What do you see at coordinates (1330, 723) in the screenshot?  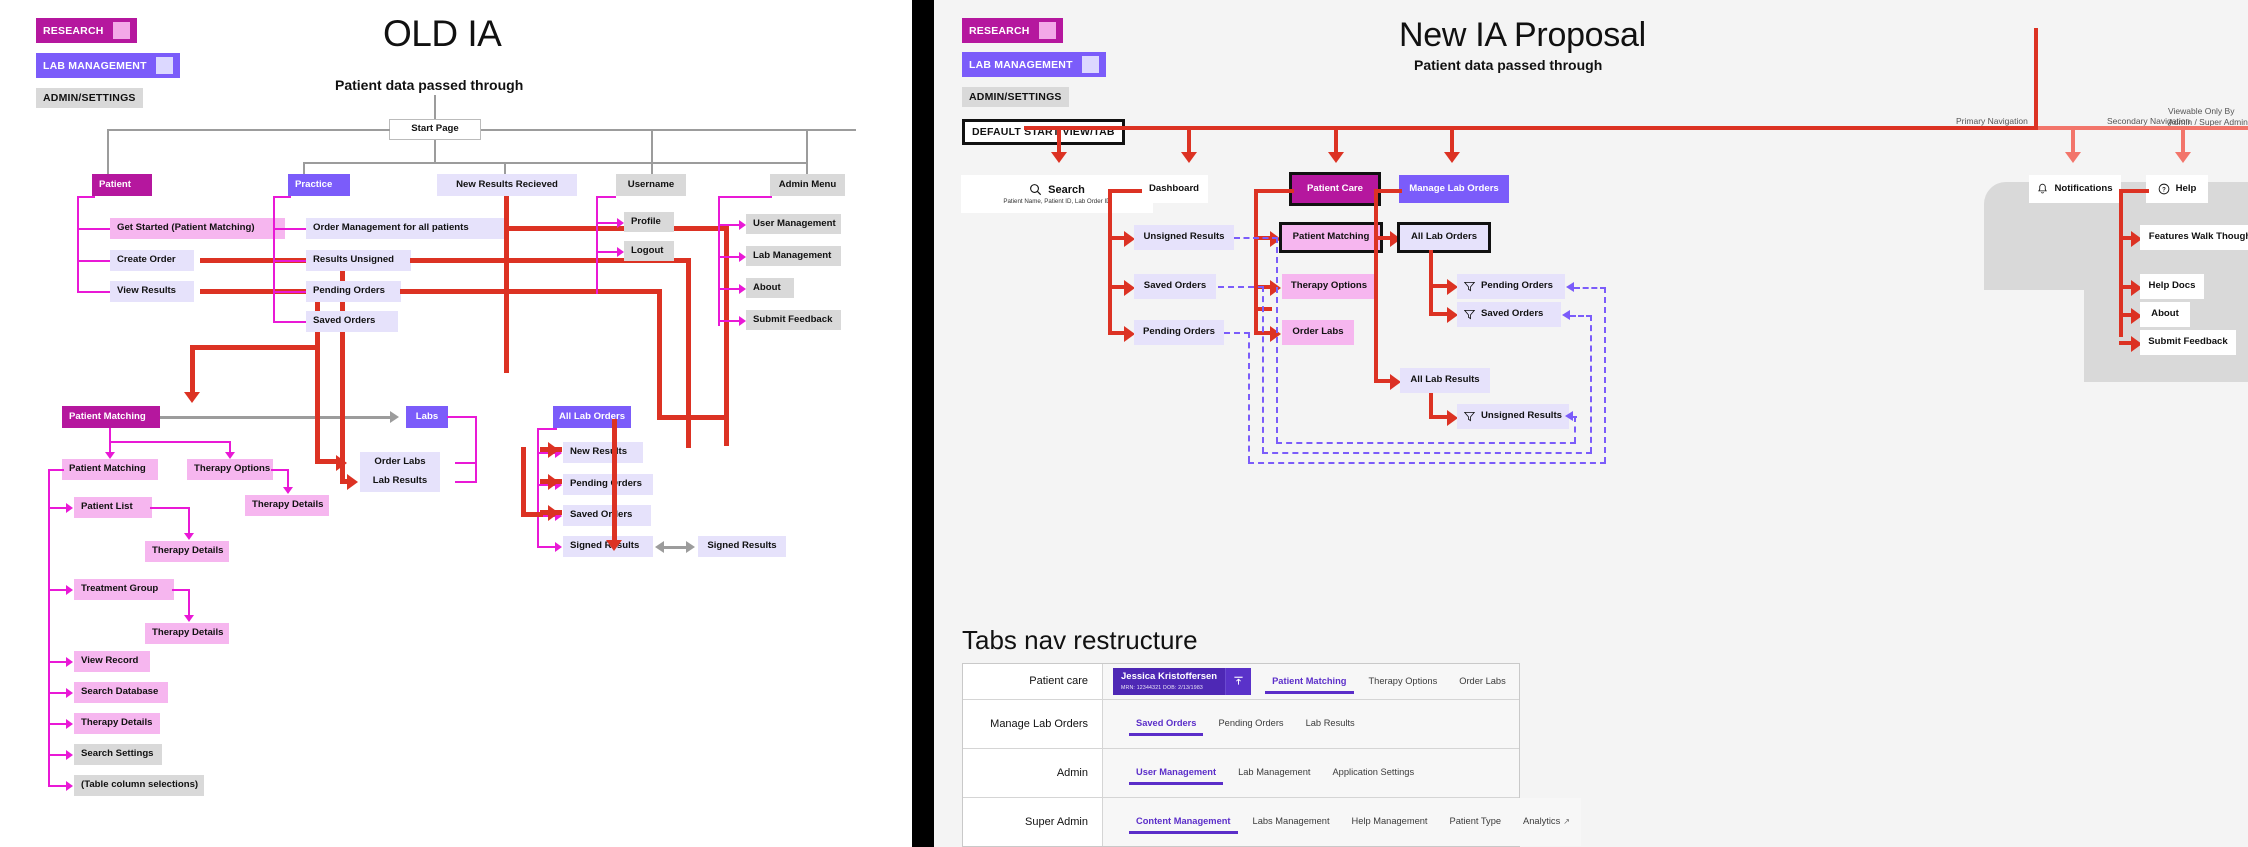 I see `tab-lab-results: Lab Results` at bounding box center [1330, 723].